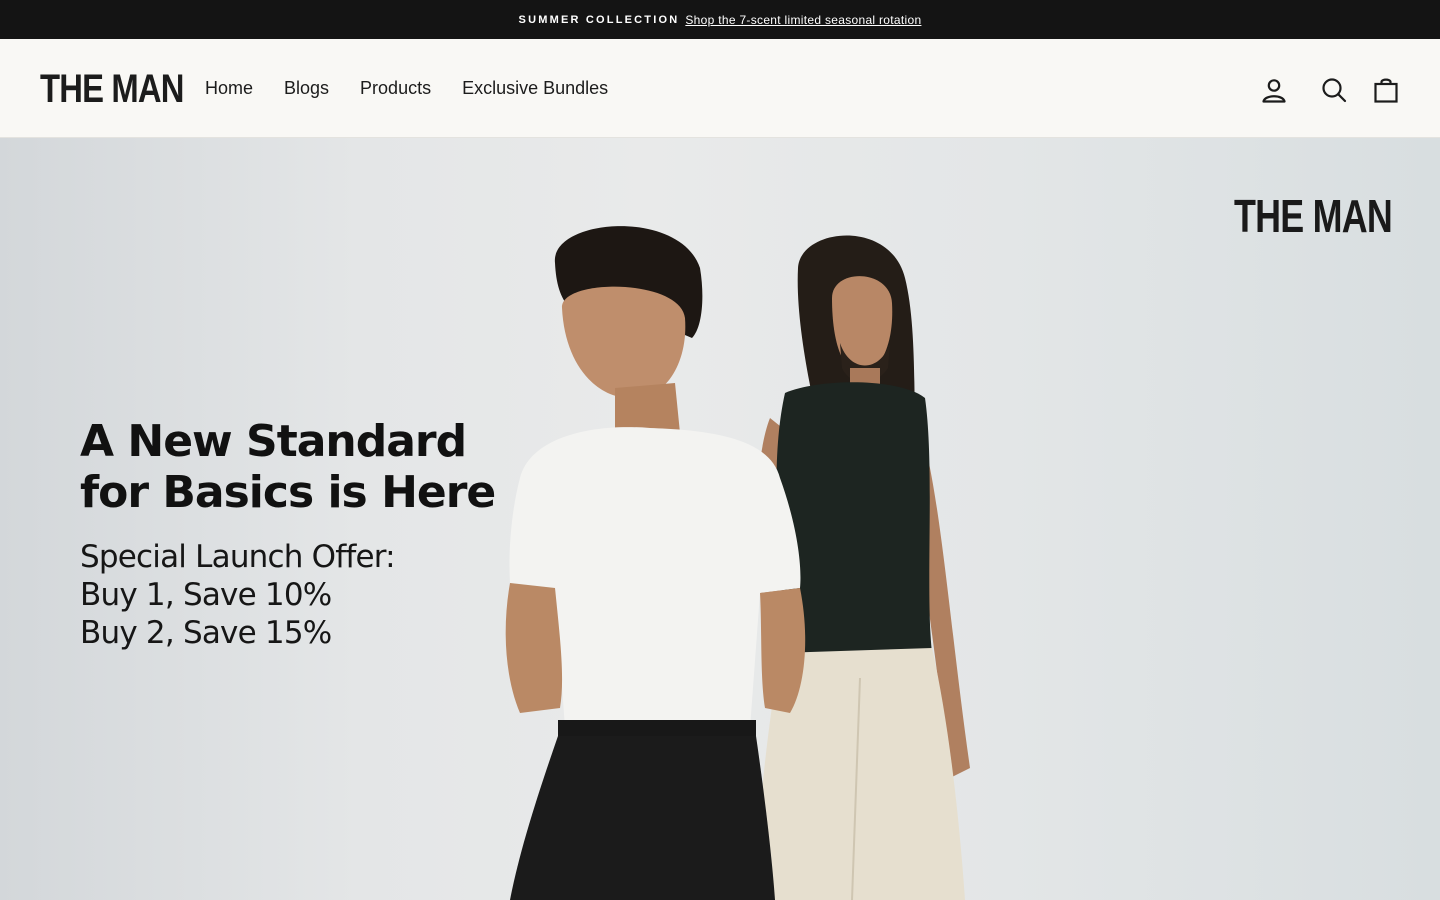 Image resolution: width=1440 pixels, height=900 pixels. What do you see at coordinates (238, 557) in the screenshot?
I see `offer-line-1: Special Launch Offer:` at bounding box center [238, 557].